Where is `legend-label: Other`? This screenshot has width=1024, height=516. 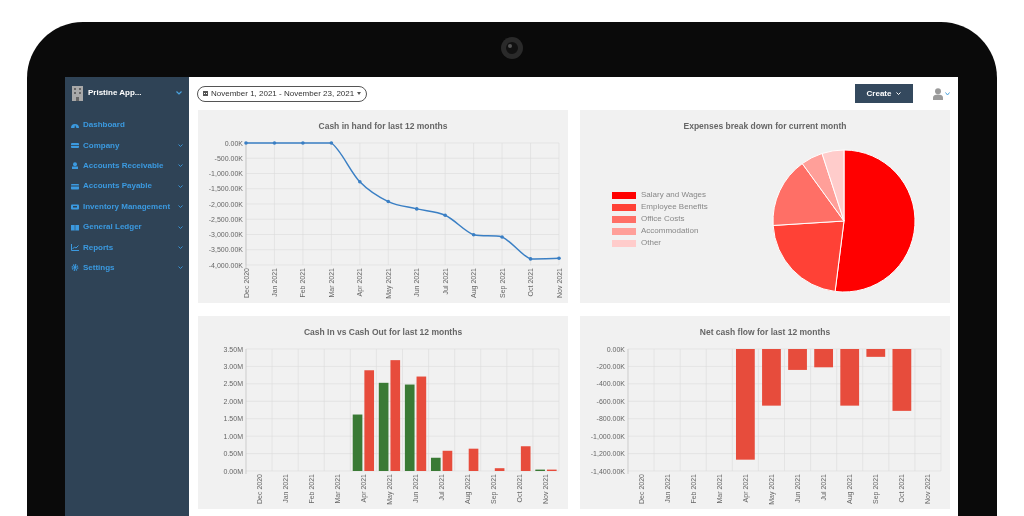
legend-label: Other is located at coordinates (651, 243).